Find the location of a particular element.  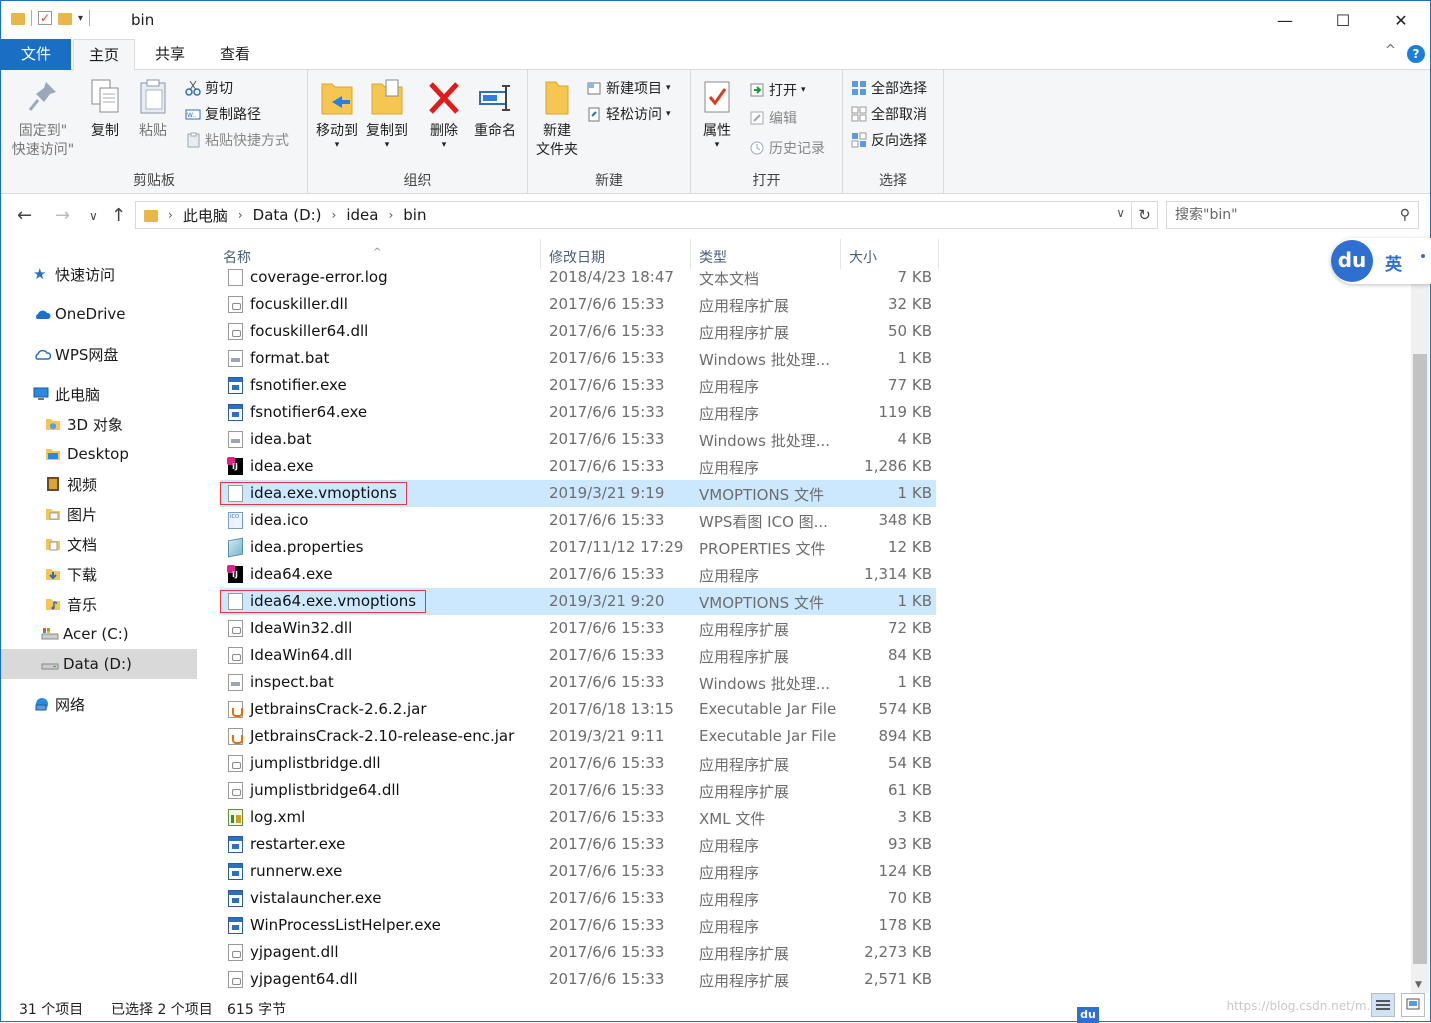

recent-locations-chevron-icon: ∨ is located at coordinates (93, 216).